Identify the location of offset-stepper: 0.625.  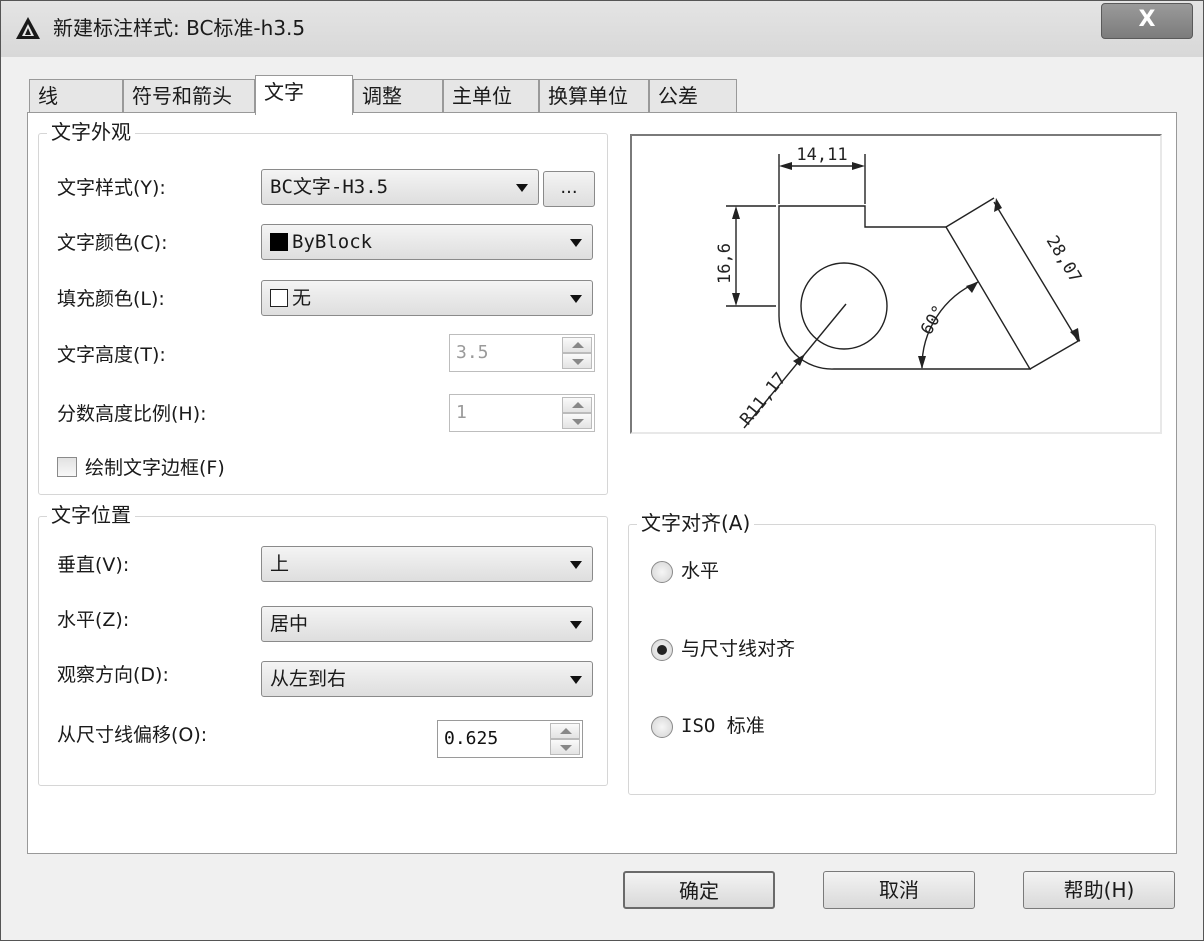
(510, 739).